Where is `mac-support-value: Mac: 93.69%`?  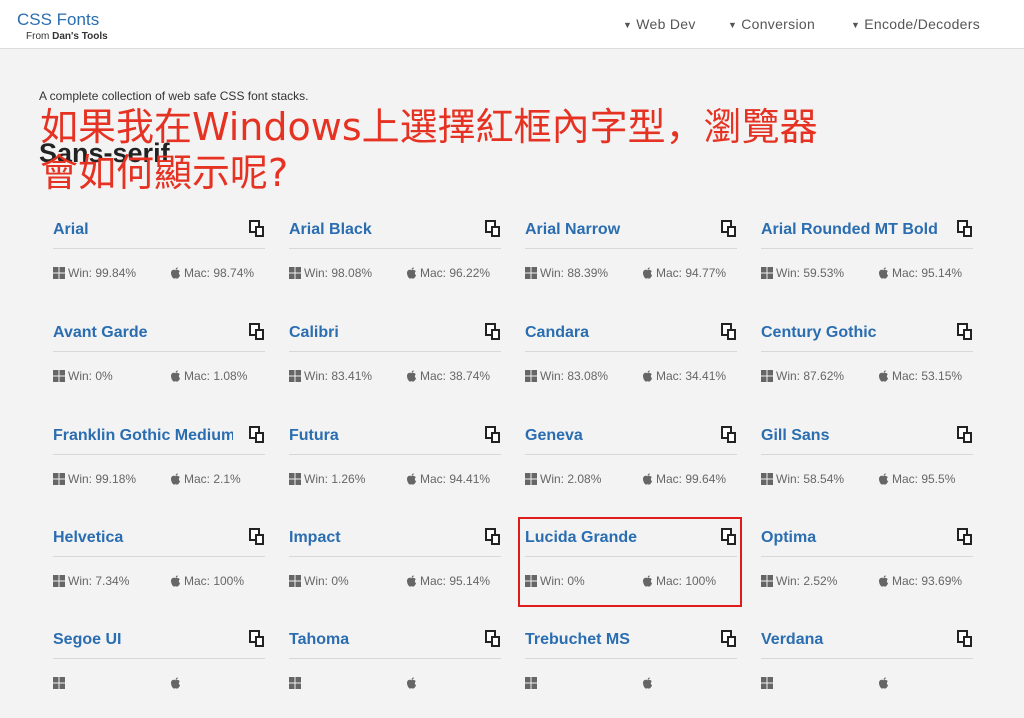 mac-support-value: Mac: 93.69% is located at coordinates (927, 581).